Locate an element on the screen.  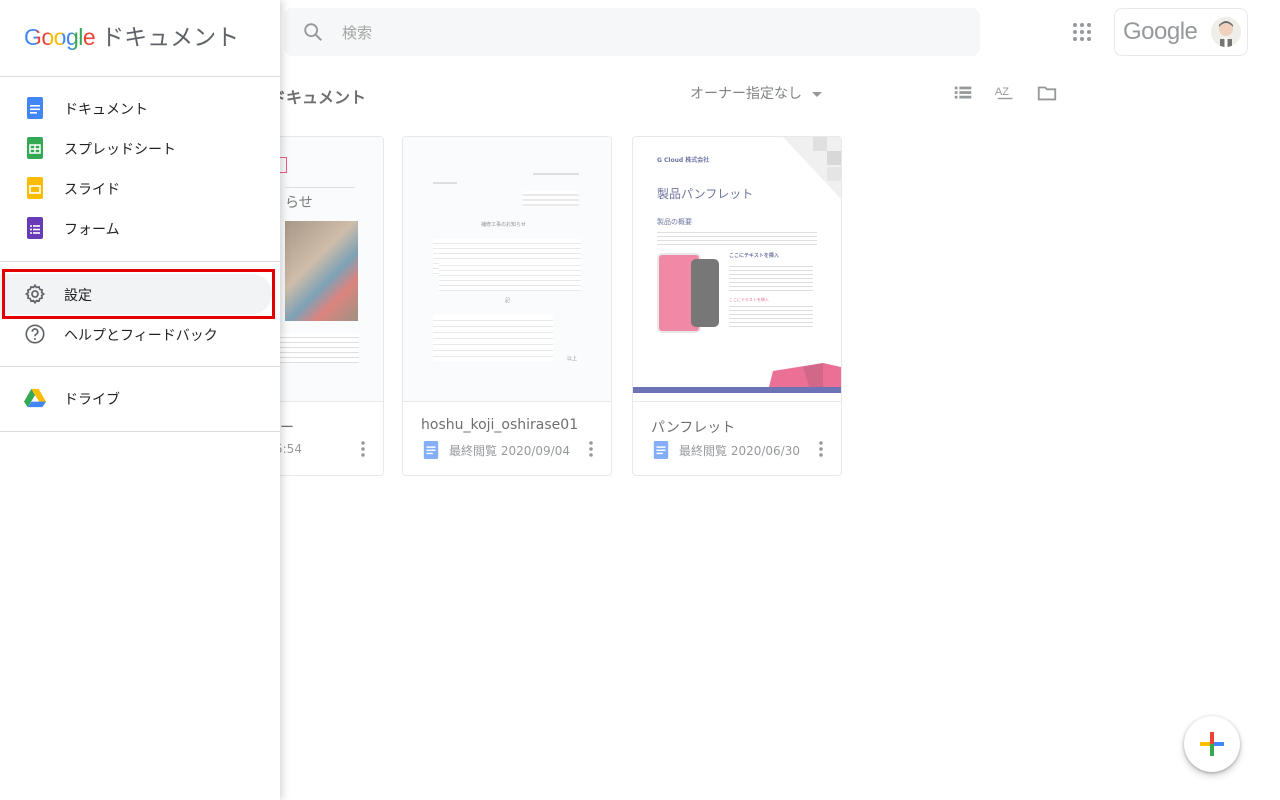
drawer-item-label: ドキュメント is located at coordinates (106, 110).